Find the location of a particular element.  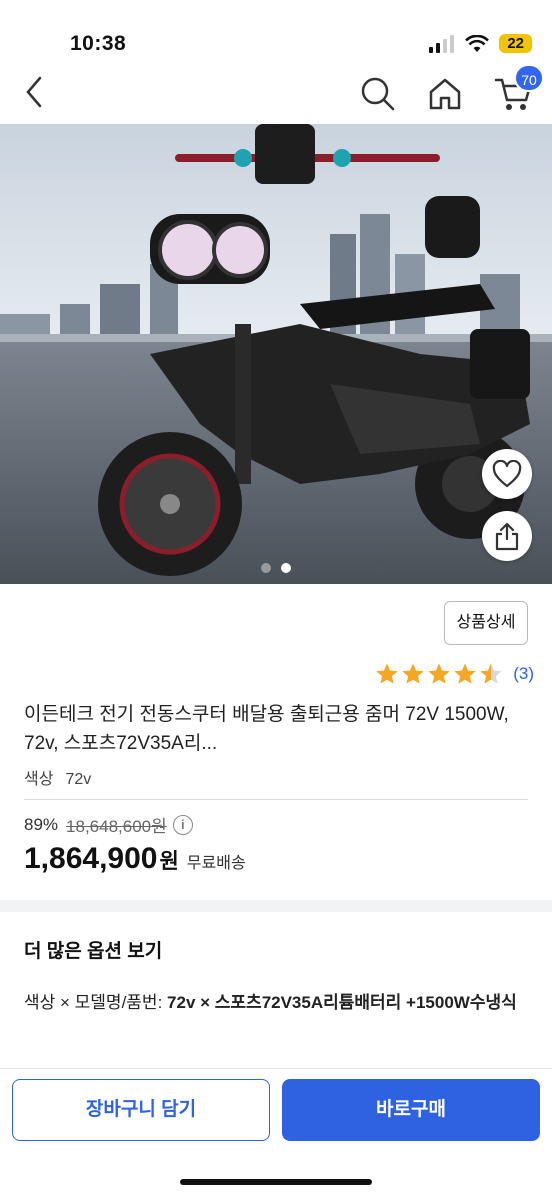

battery-indicator: 22 is located at coordinates (515, 43).